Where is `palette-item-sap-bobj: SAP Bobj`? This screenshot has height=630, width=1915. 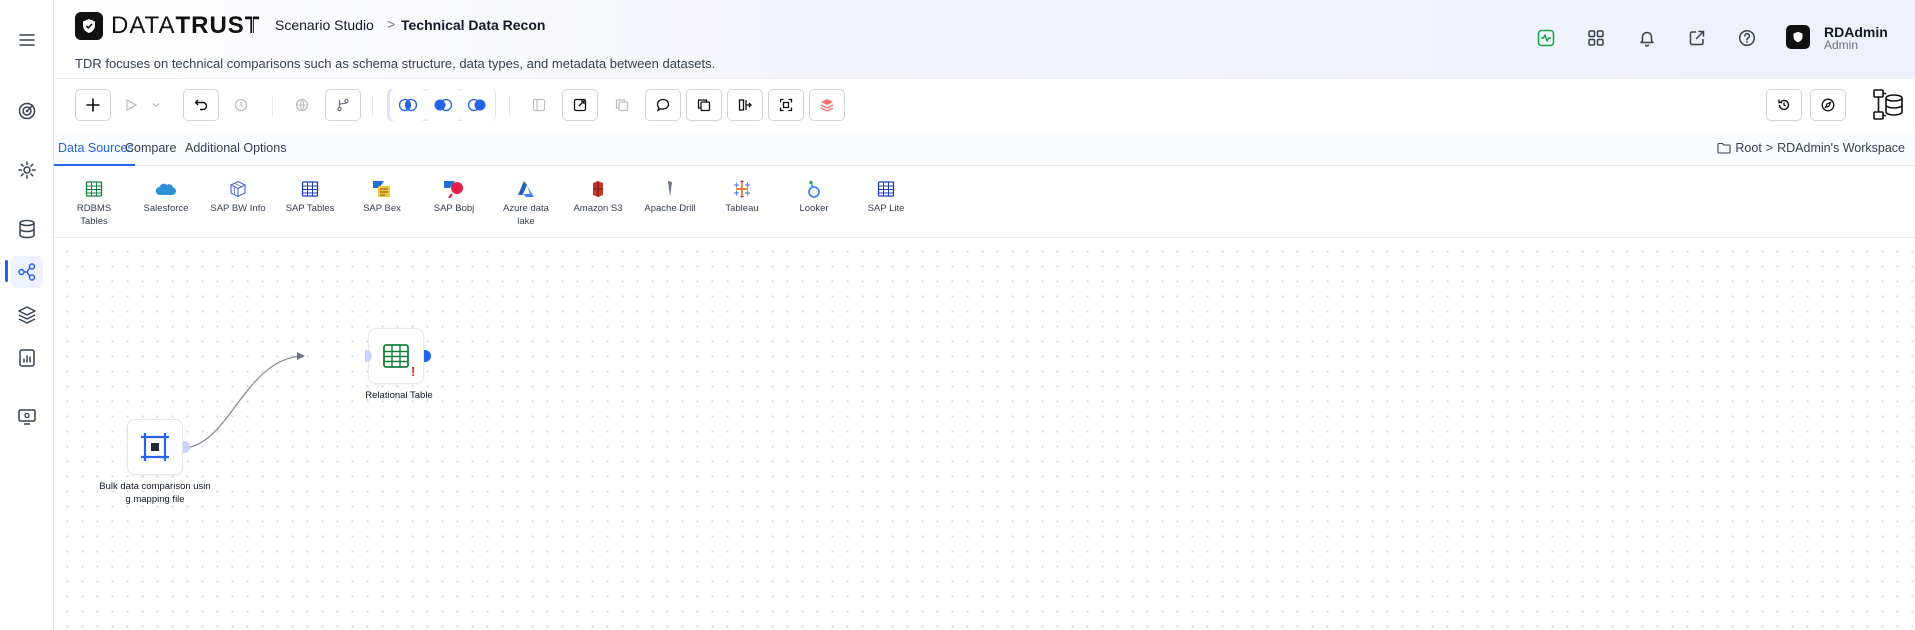 palette-item-sap-bobj: SAP Bobj is located at coordinates (454, 196).